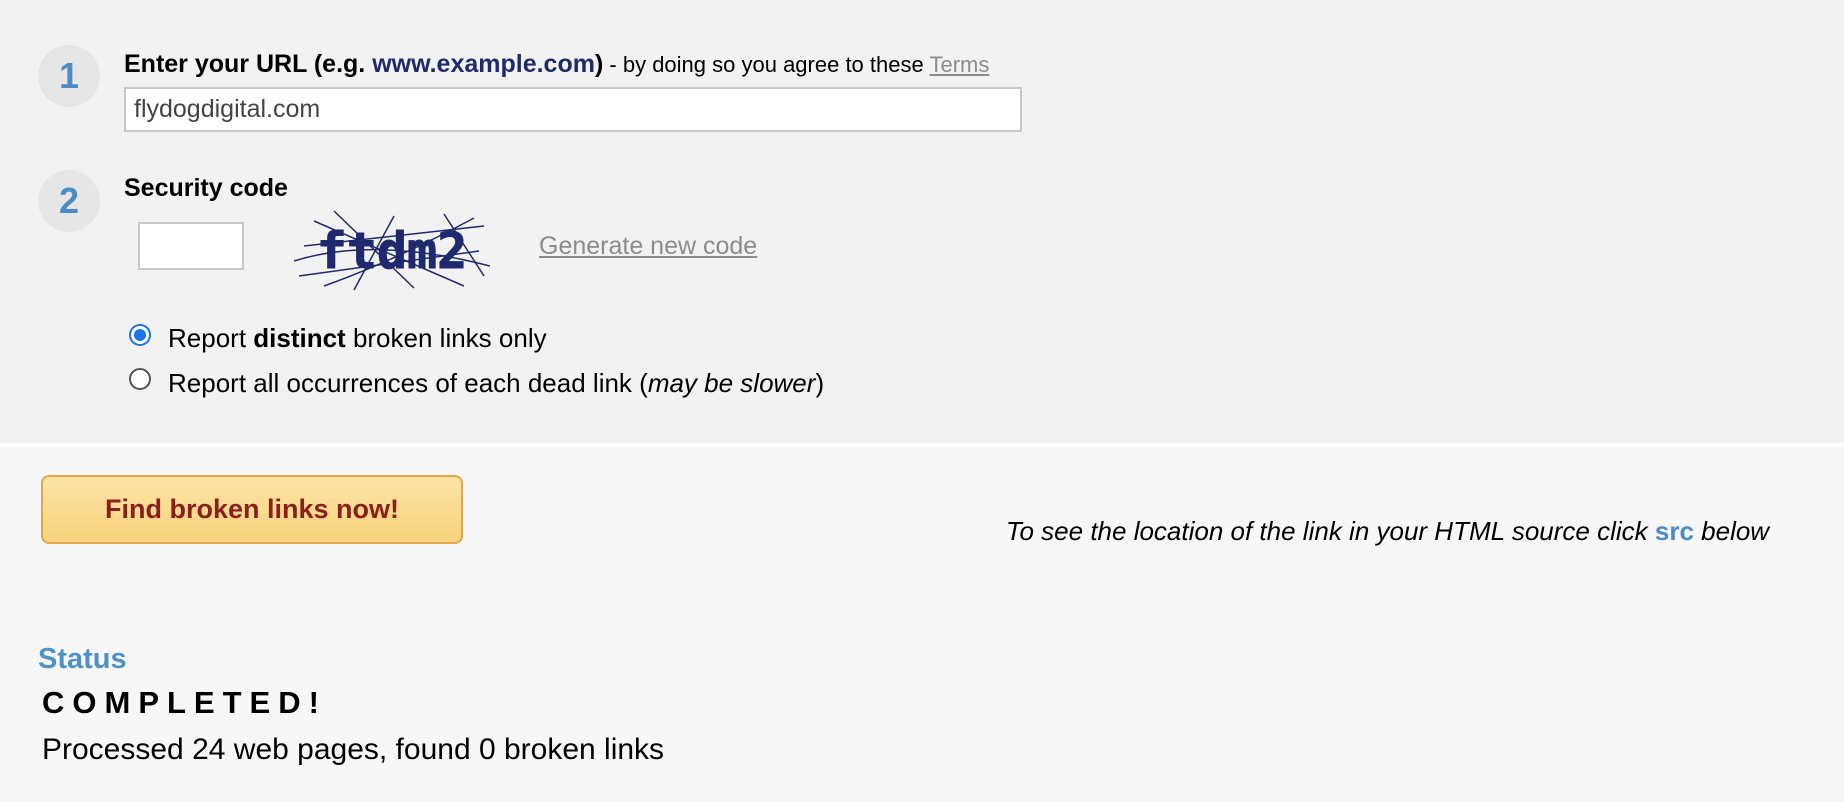 The height and width of the screenshot is (802, 1844). Describe the element at coordinates (648, 246) in the screenshot. I see `generate-new-code-link: Generate new code` at that location.